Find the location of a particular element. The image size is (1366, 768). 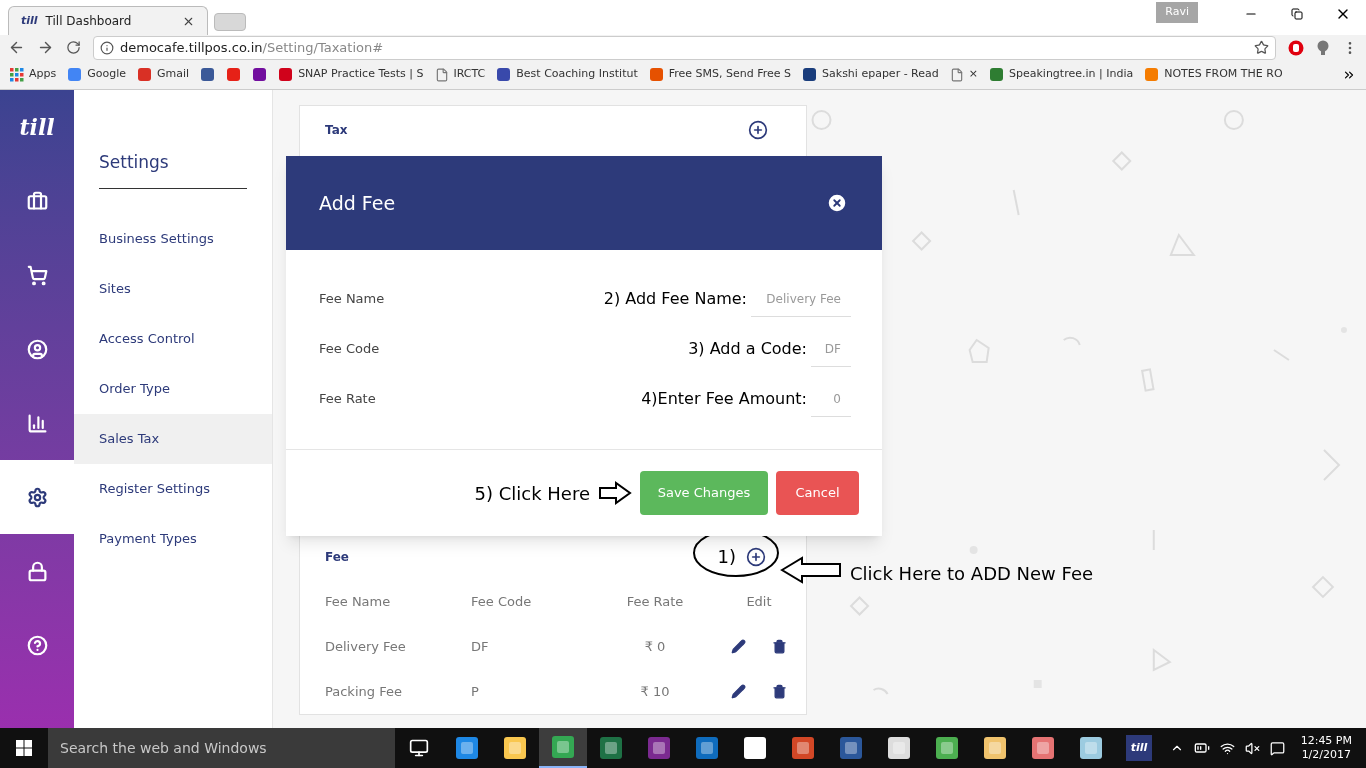

table-cell-text: ₹ 10 is located at coordinates (655, 691).